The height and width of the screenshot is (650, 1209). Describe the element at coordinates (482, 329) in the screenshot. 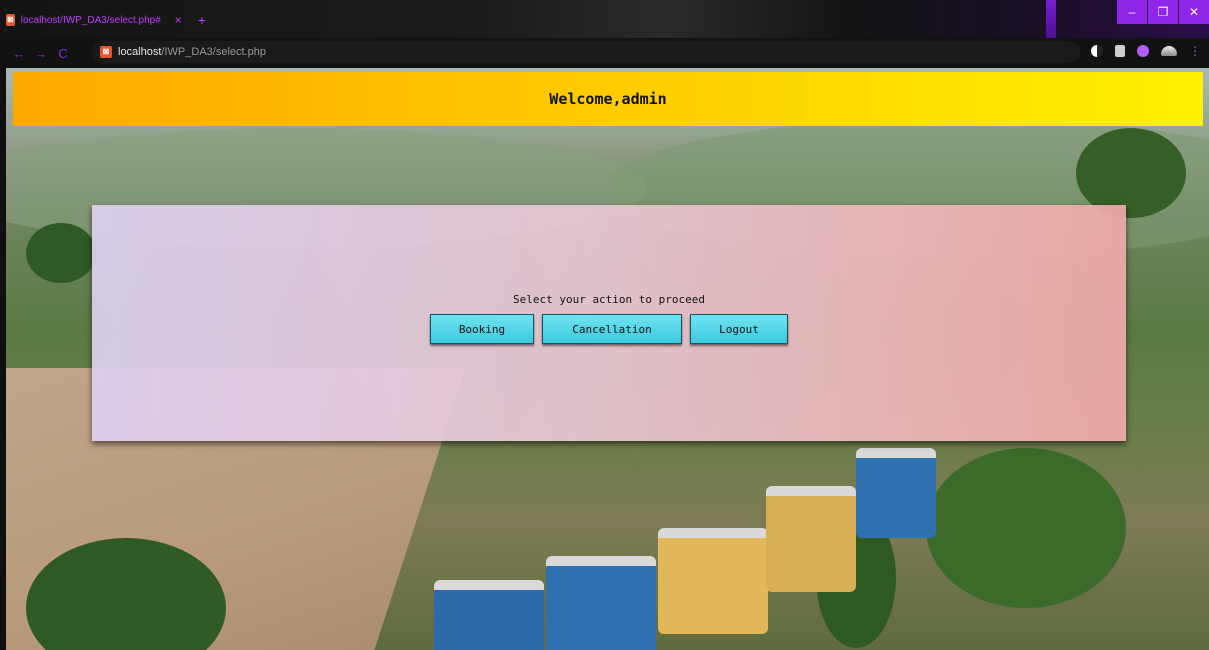

I see `booking-button: Booking` at that location.